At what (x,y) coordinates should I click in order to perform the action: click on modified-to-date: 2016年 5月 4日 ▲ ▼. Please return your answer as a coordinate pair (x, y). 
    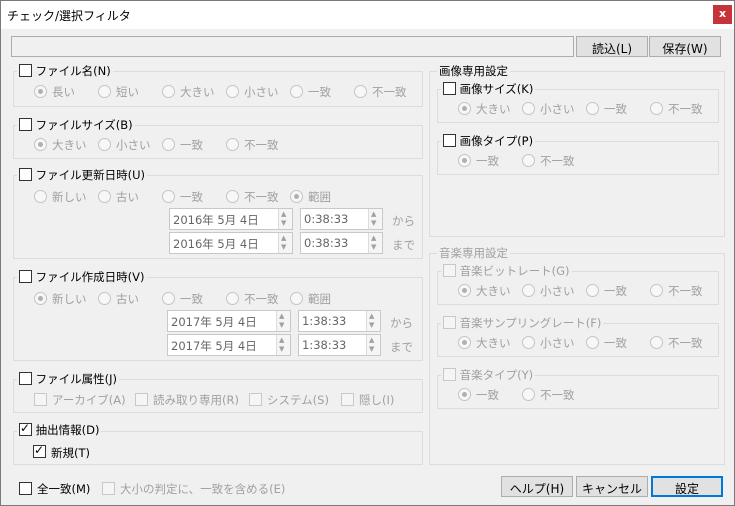
    Looking at the image, I should click on (231, 243).